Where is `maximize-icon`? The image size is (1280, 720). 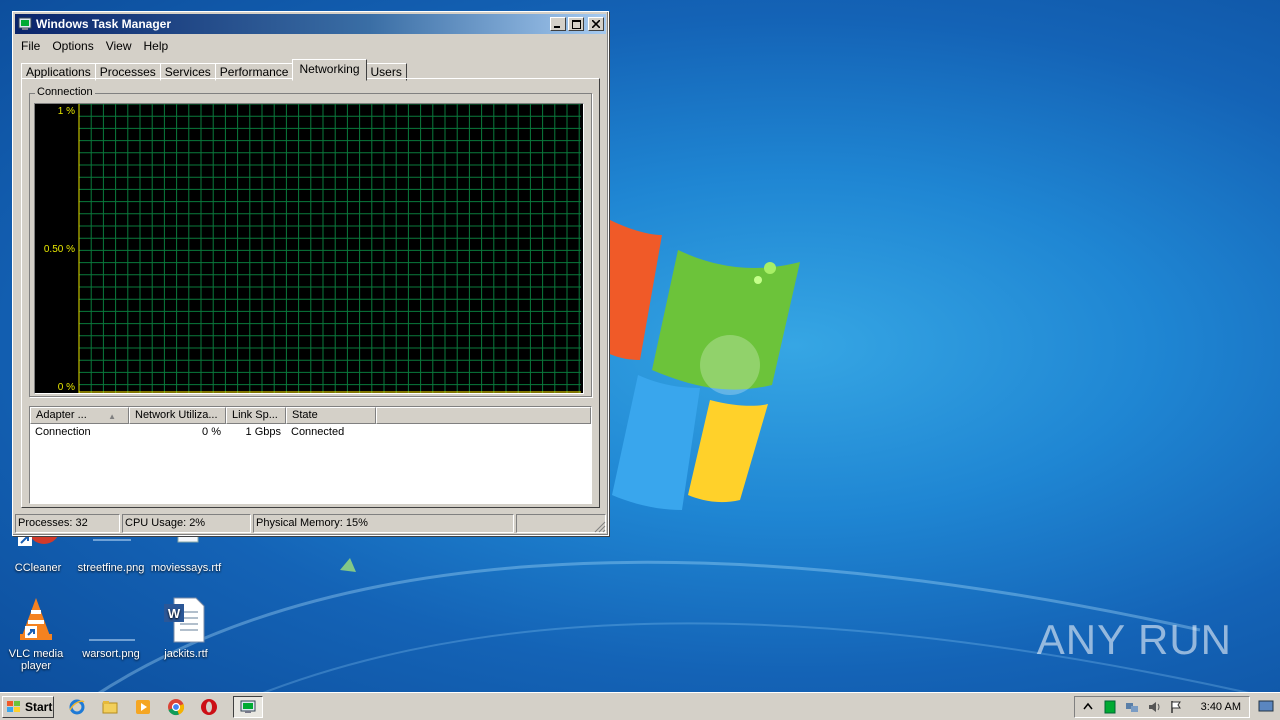 maximize-icon is located at coordinates (576, 24).